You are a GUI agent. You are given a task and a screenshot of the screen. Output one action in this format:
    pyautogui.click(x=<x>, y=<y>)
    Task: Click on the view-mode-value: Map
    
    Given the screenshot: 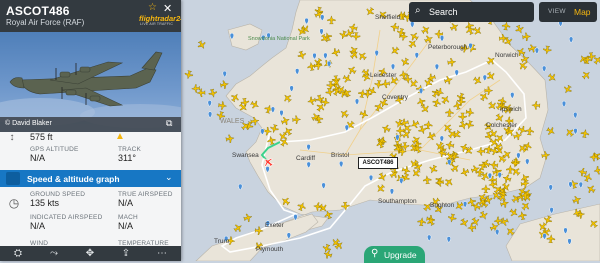 What is the action you would take?
    pyautogui.click(x=582, y=12)
    